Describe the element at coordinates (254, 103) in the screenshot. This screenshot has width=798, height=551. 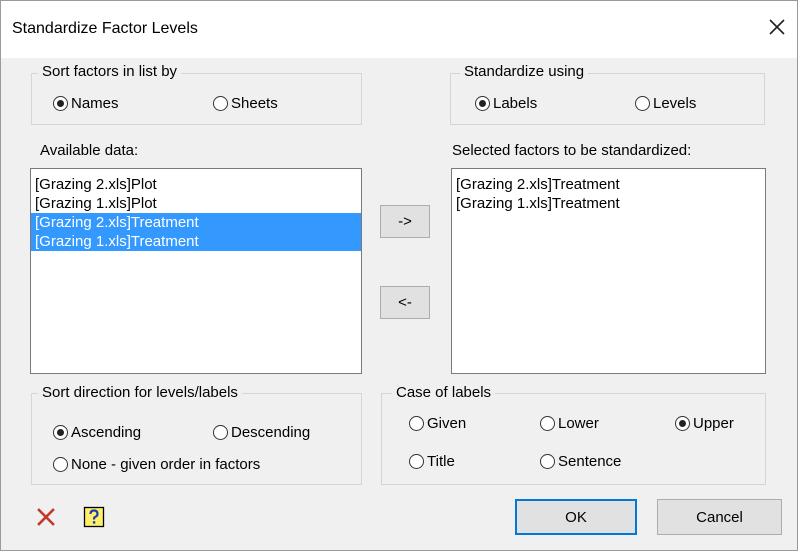
I see `radio-sort-sheets-label: Sheets` at that location.